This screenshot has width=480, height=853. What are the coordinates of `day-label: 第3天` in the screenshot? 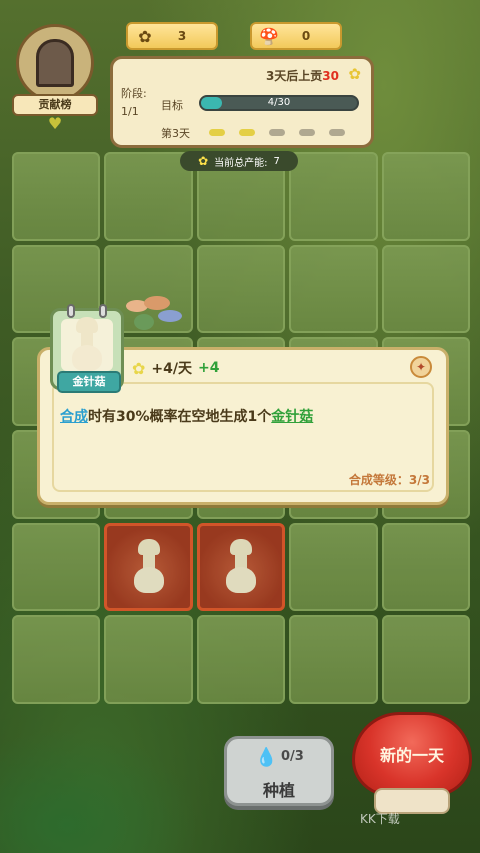 It's located at (175, 133).